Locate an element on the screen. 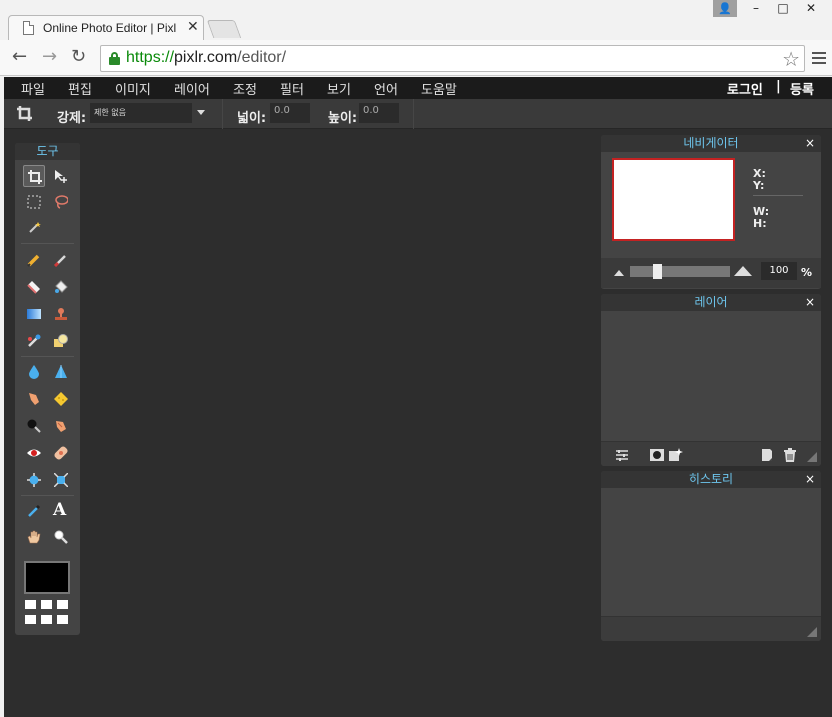  close-window-icon: ✕ is located at coordinates (811, 8).